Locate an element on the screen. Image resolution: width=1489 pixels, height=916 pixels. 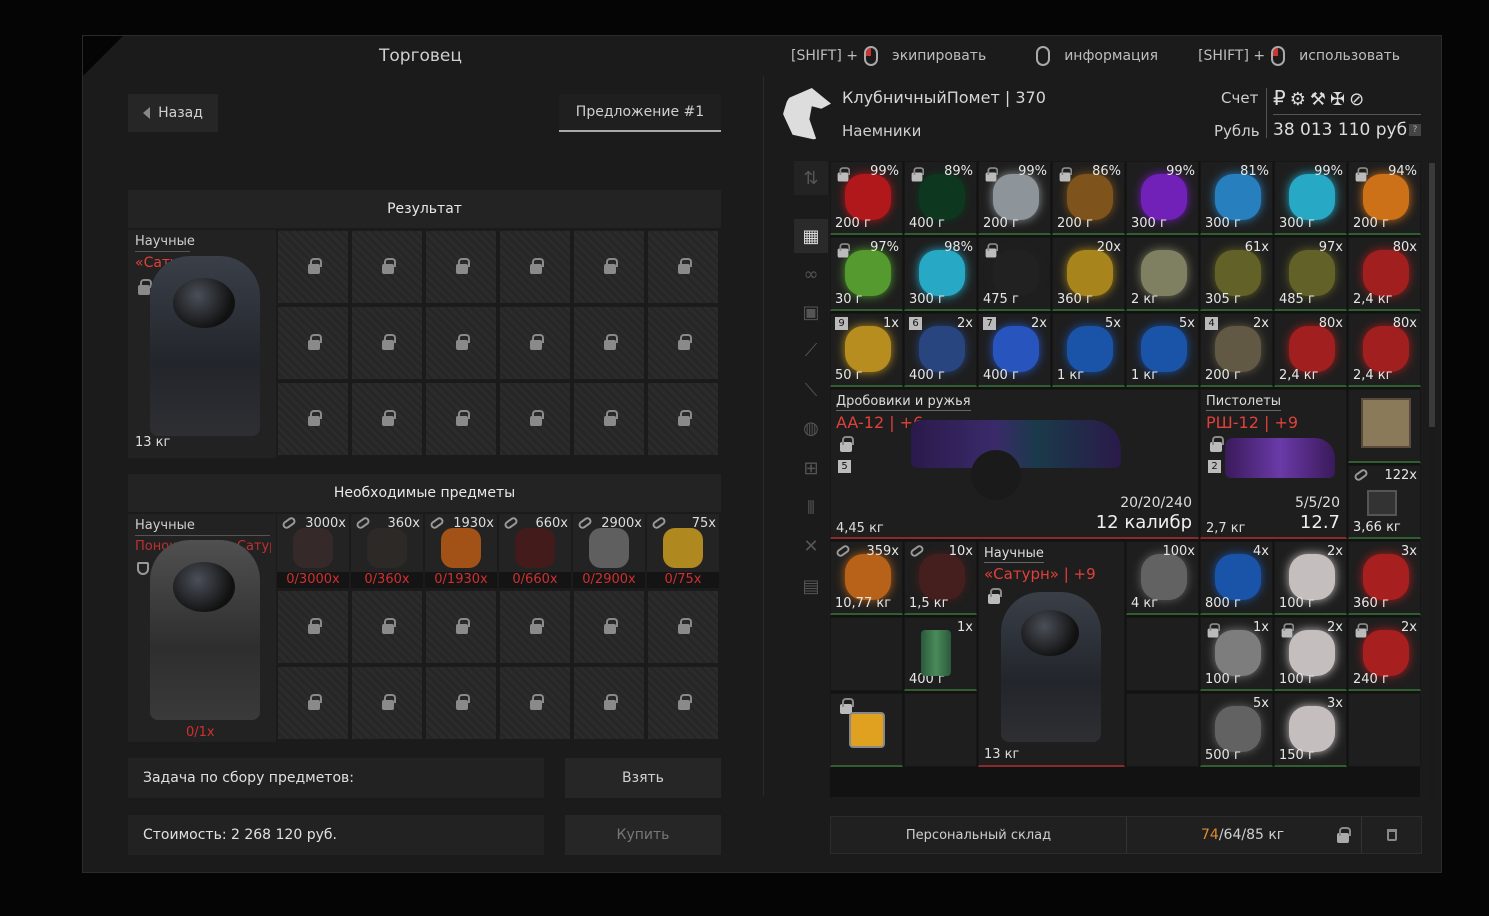
inventory-item: 1x 400 г is located at coordinates (940, 654).